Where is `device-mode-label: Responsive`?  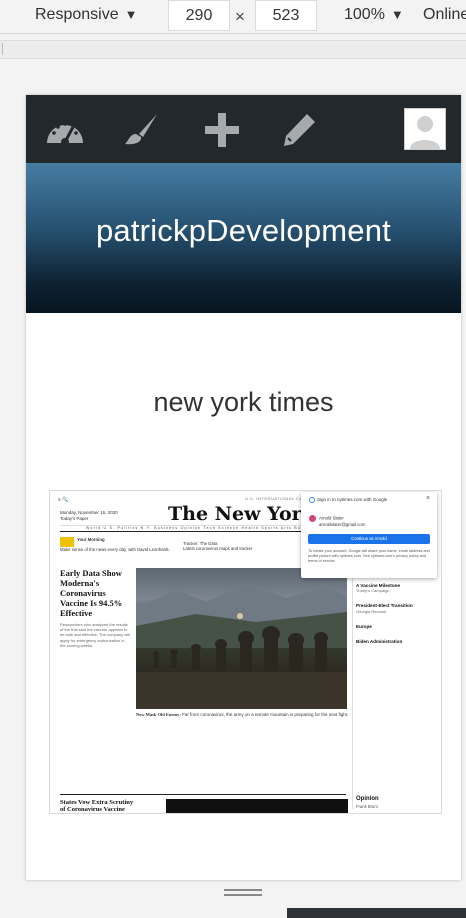 device-mode-label: Responsive is located at coordinates (77, 14).